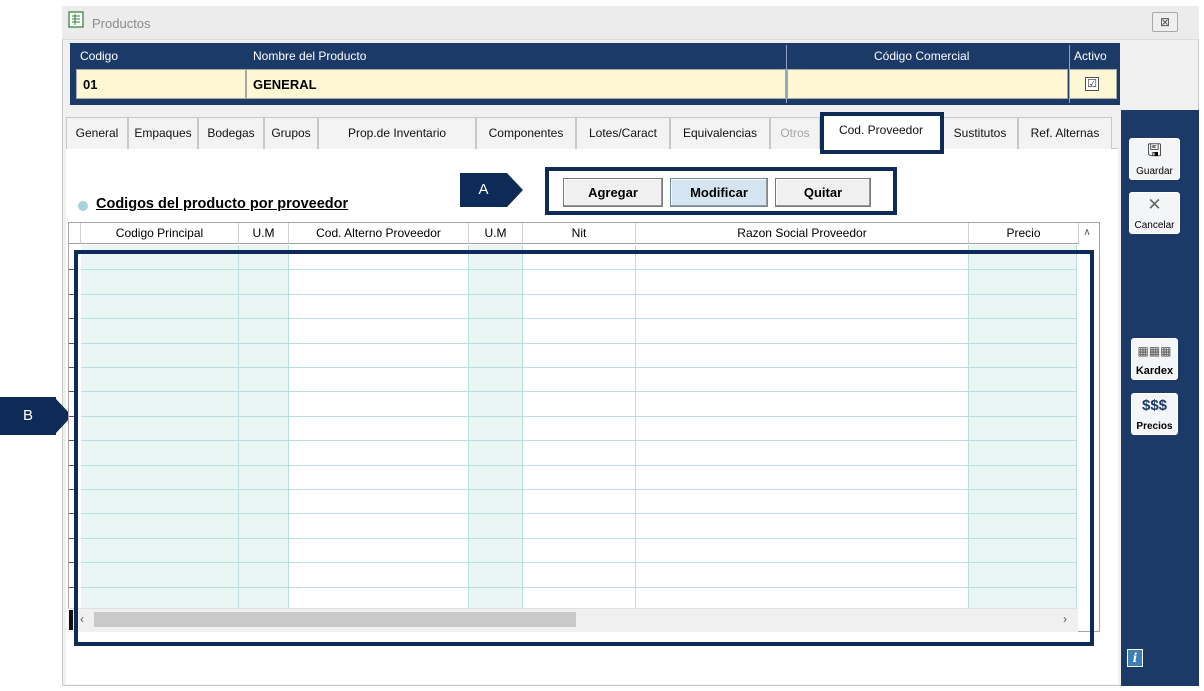  Describe the element at coordinates (28, 416) in the screenshot. I see `annotation-b-label: B` at that location.